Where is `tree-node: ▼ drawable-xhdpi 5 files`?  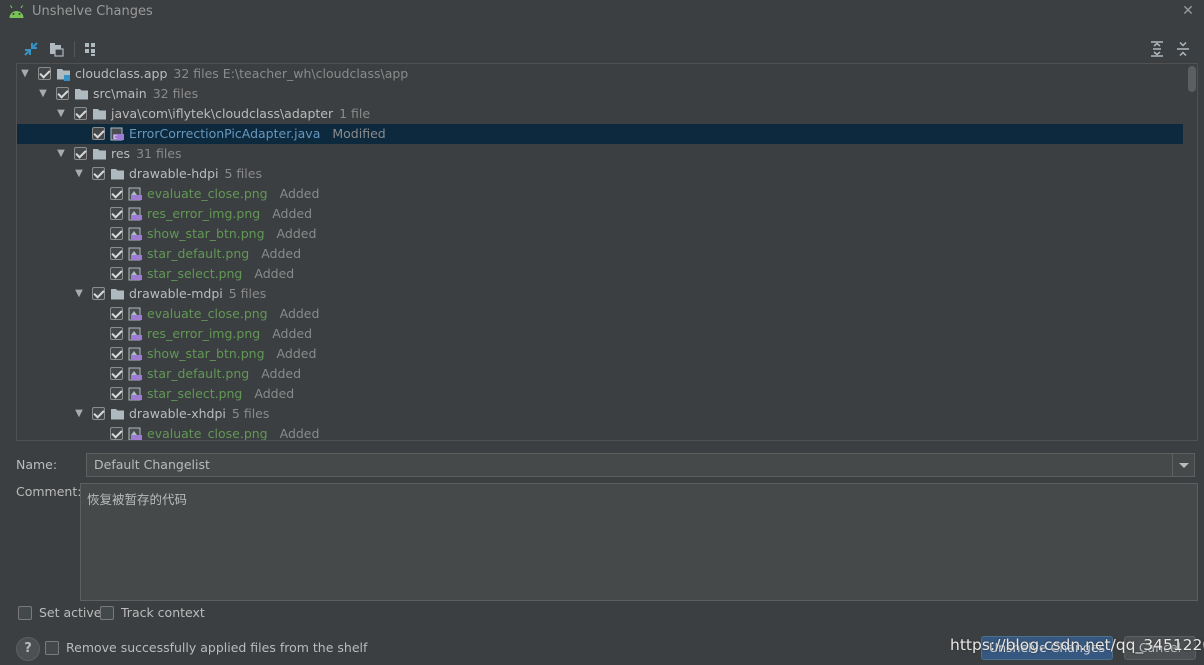
tree-node: ▼ drawable-xhdpi 5 files is located at coordinates (600, 414).